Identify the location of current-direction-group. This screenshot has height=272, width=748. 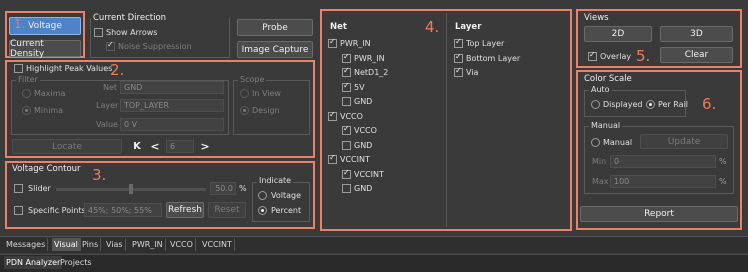
(160, 38).